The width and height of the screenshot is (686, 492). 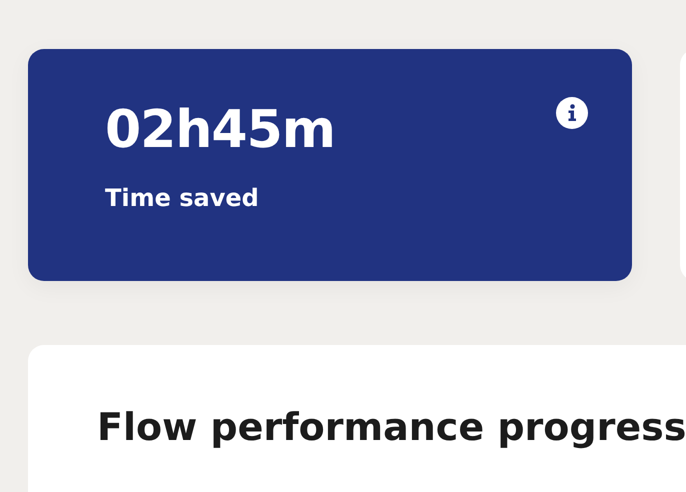 What do you see at coordinates (182, 198) in the screenshot?
I see `stat-label: Time saved` at bounding box center [182, 198].